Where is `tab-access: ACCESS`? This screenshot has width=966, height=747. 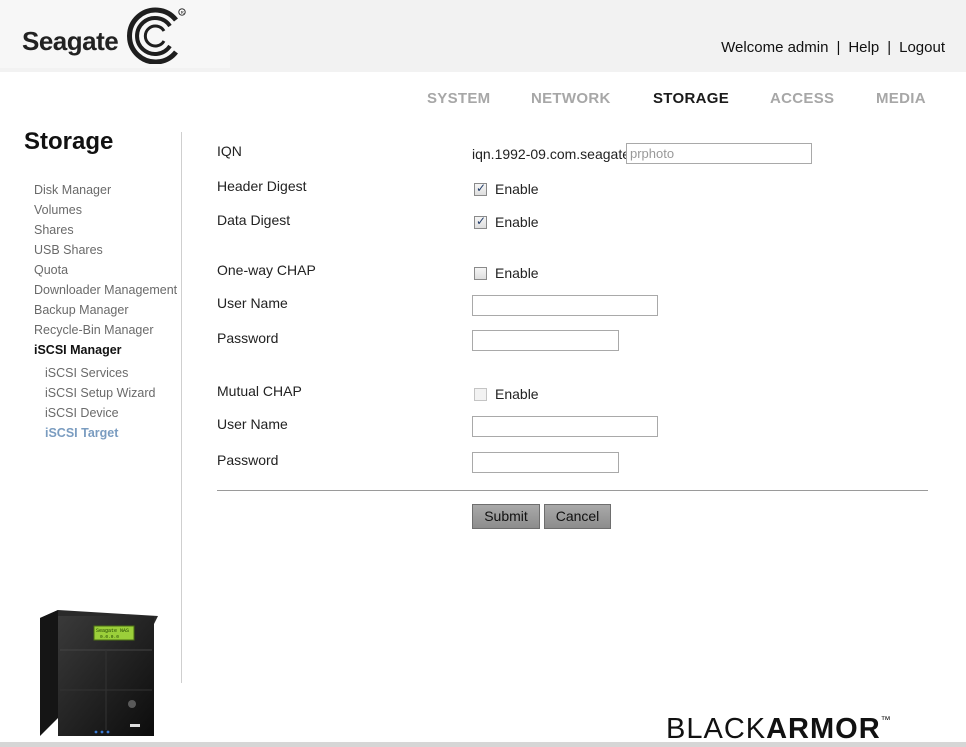
tab-access: ACCESS is located at coordinates (802, 98).